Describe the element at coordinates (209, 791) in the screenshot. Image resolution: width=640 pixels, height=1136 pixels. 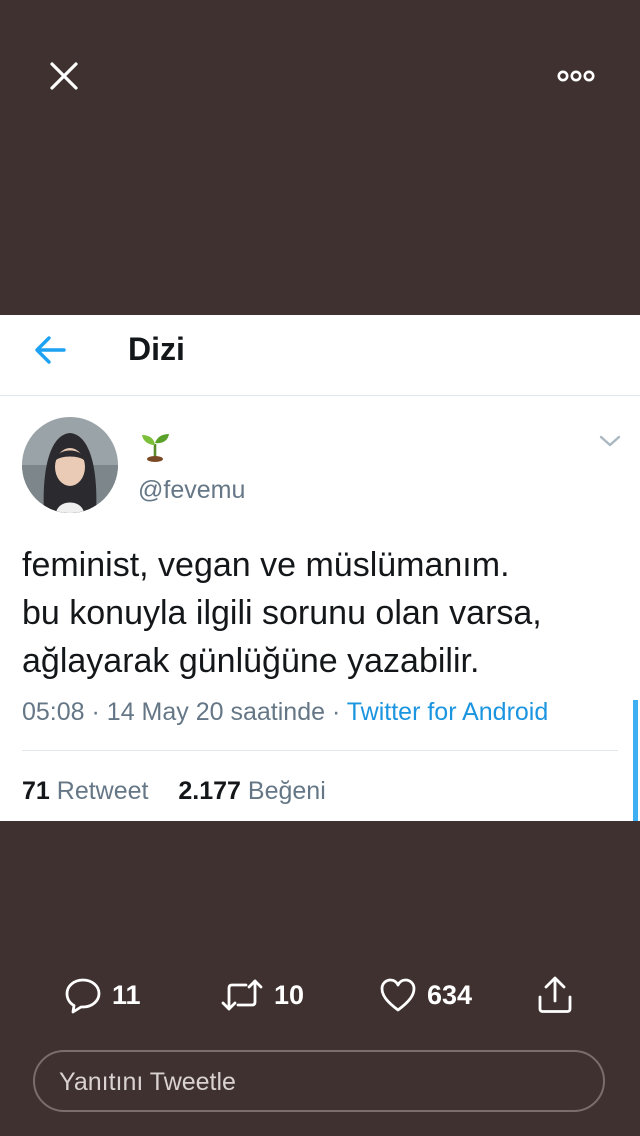
I see `like-count: 2.177` at that location.